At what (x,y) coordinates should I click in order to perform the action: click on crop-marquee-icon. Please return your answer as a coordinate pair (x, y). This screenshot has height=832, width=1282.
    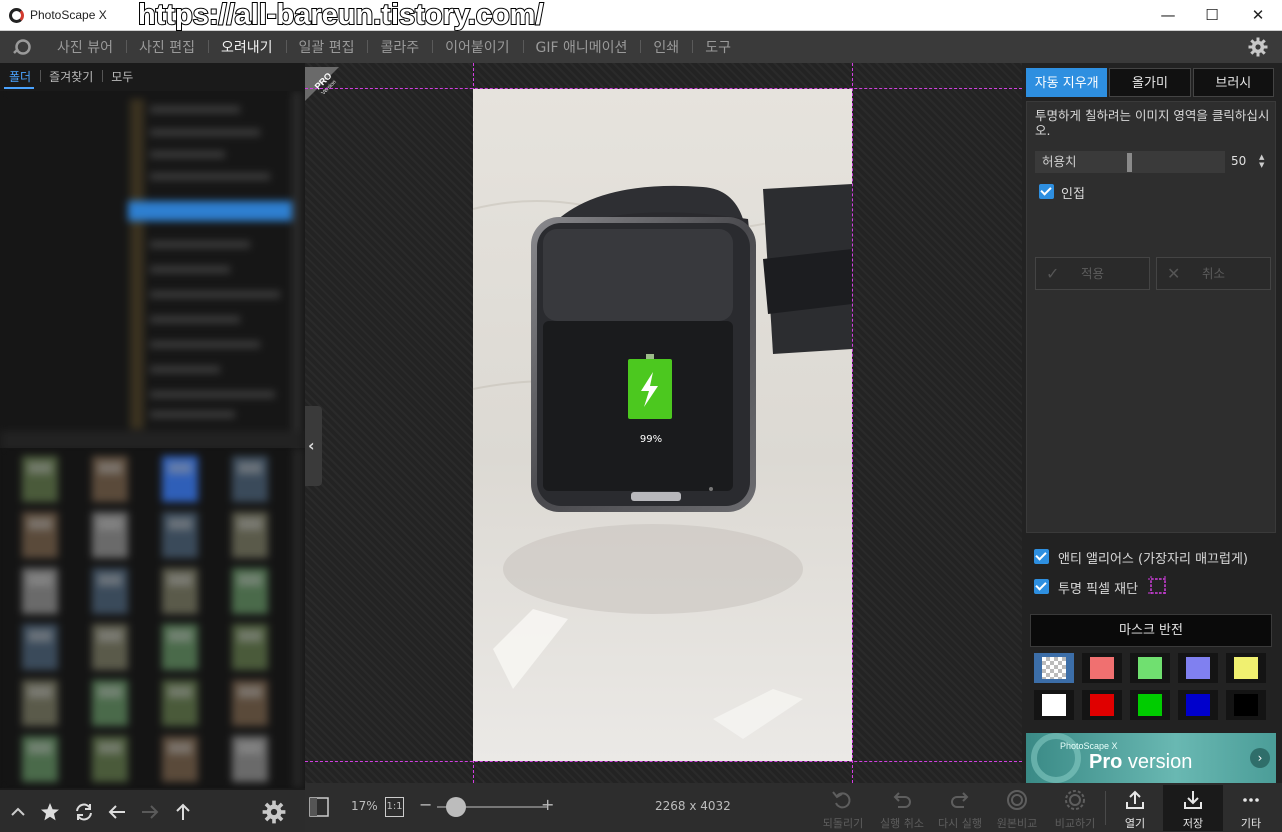
    Looking at the image, I should click on (1158, 586).